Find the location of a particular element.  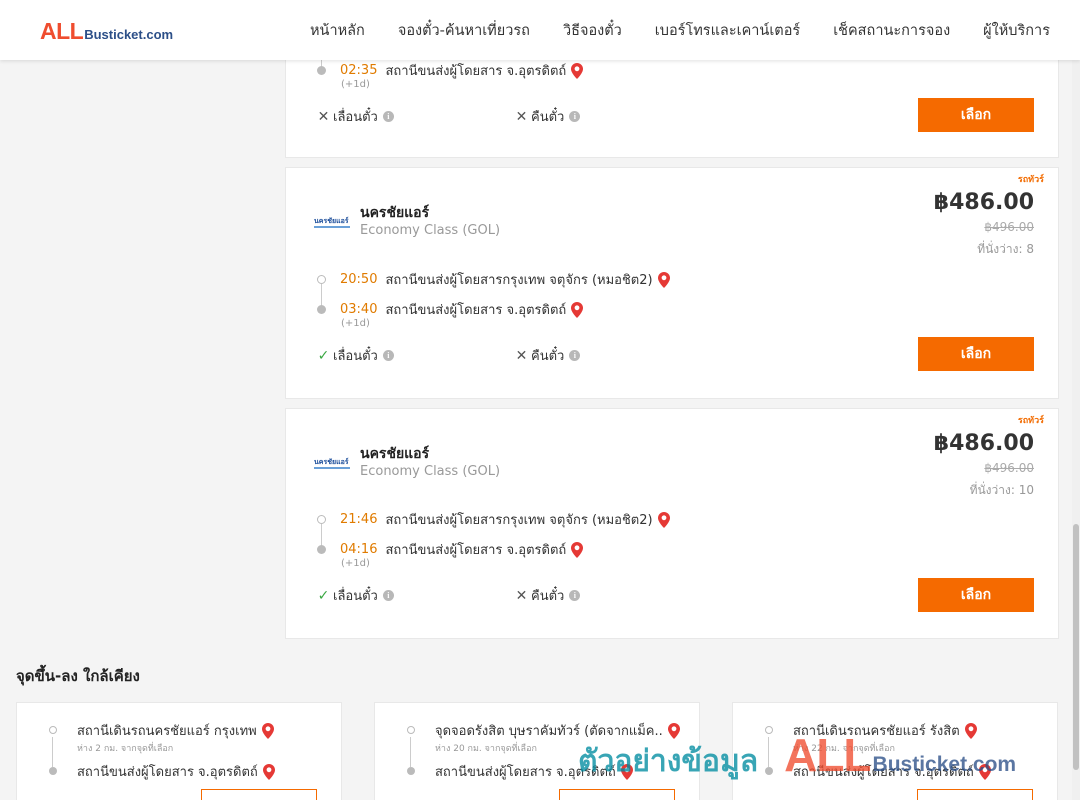

arrival-time: 02:35 is located at coordinates (359, 70).